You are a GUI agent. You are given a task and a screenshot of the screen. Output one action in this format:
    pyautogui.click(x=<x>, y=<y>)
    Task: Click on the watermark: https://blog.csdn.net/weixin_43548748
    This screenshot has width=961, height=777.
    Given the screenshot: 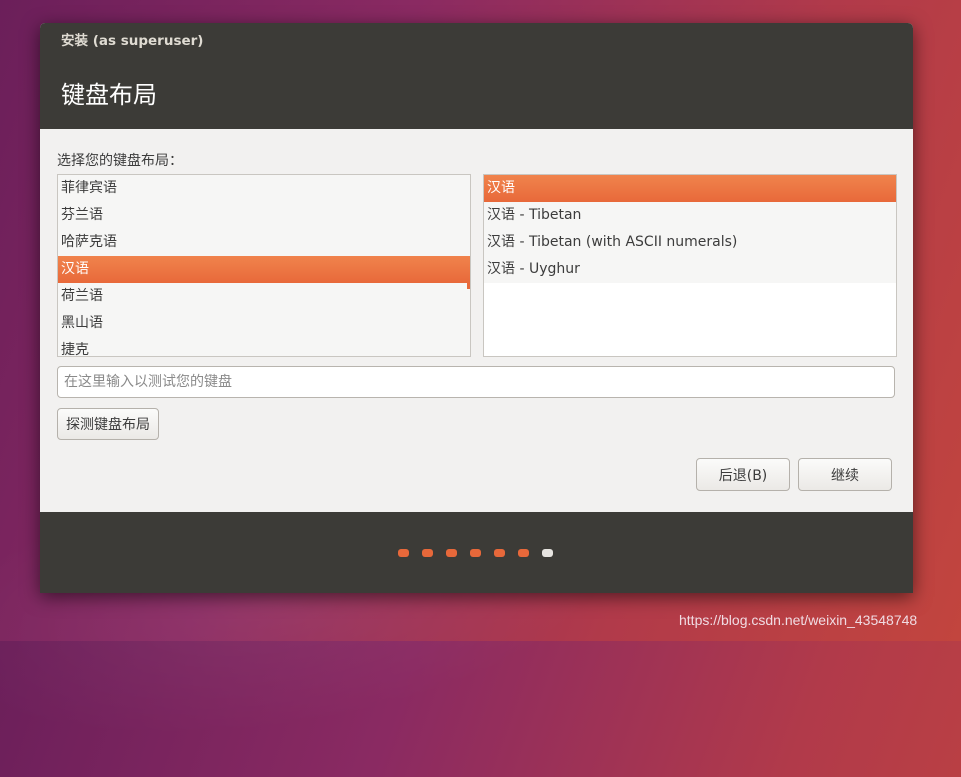 What is the action you would take?
    pyautogui.click(x=798, y=620)
    